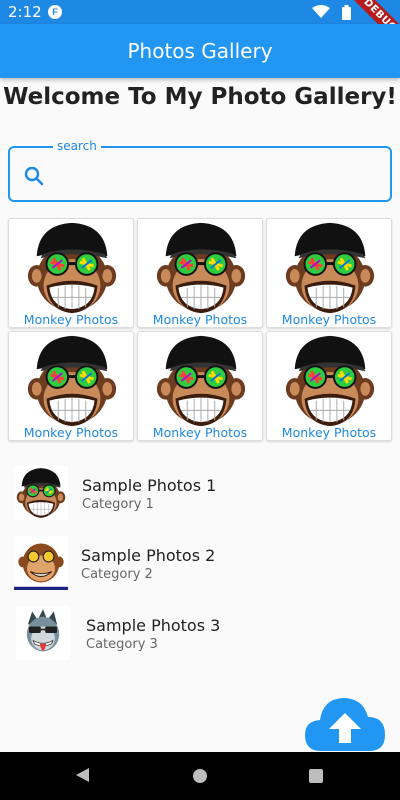 This screenshot has width=400, height=800. Describe the element at coordinates (316, 776) in the screenshot. I see `recents-icon` at that location.